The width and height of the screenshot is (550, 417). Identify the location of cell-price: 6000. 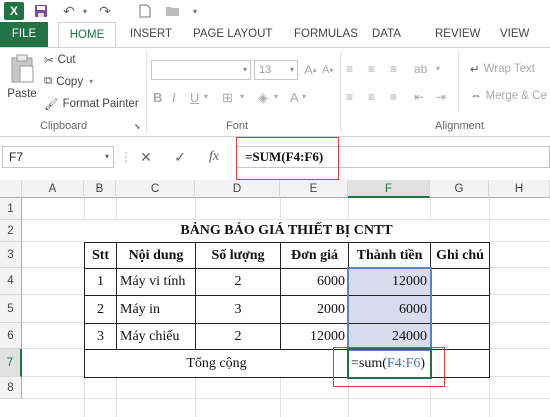
(314, 282).